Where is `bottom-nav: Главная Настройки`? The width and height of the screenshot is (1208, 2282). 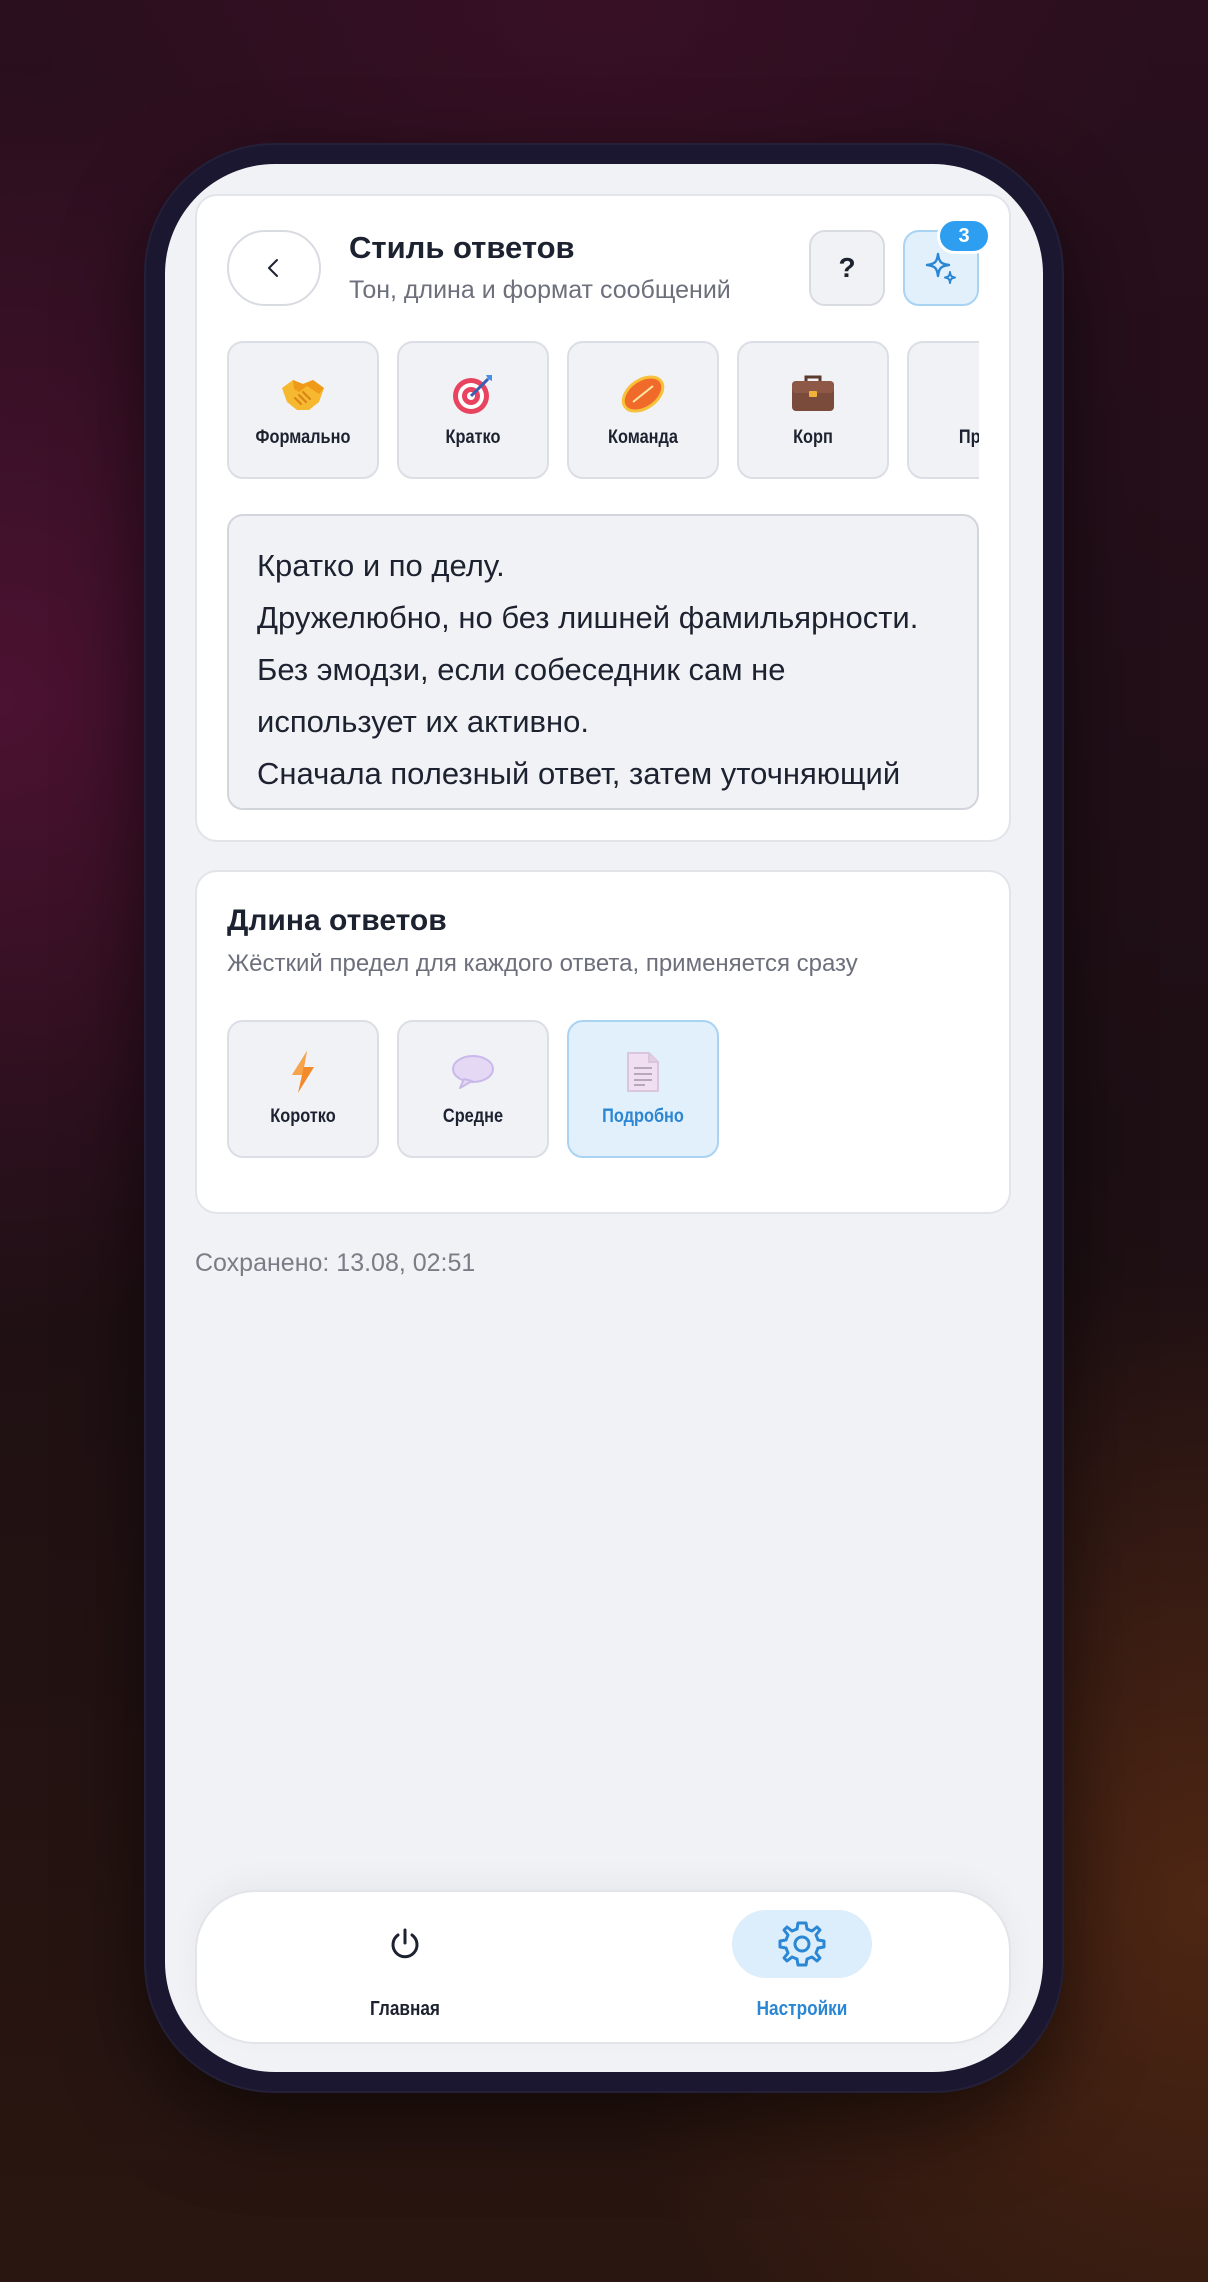
bottom-nav: Главная Настройки is located at coordinates (603, 1967).